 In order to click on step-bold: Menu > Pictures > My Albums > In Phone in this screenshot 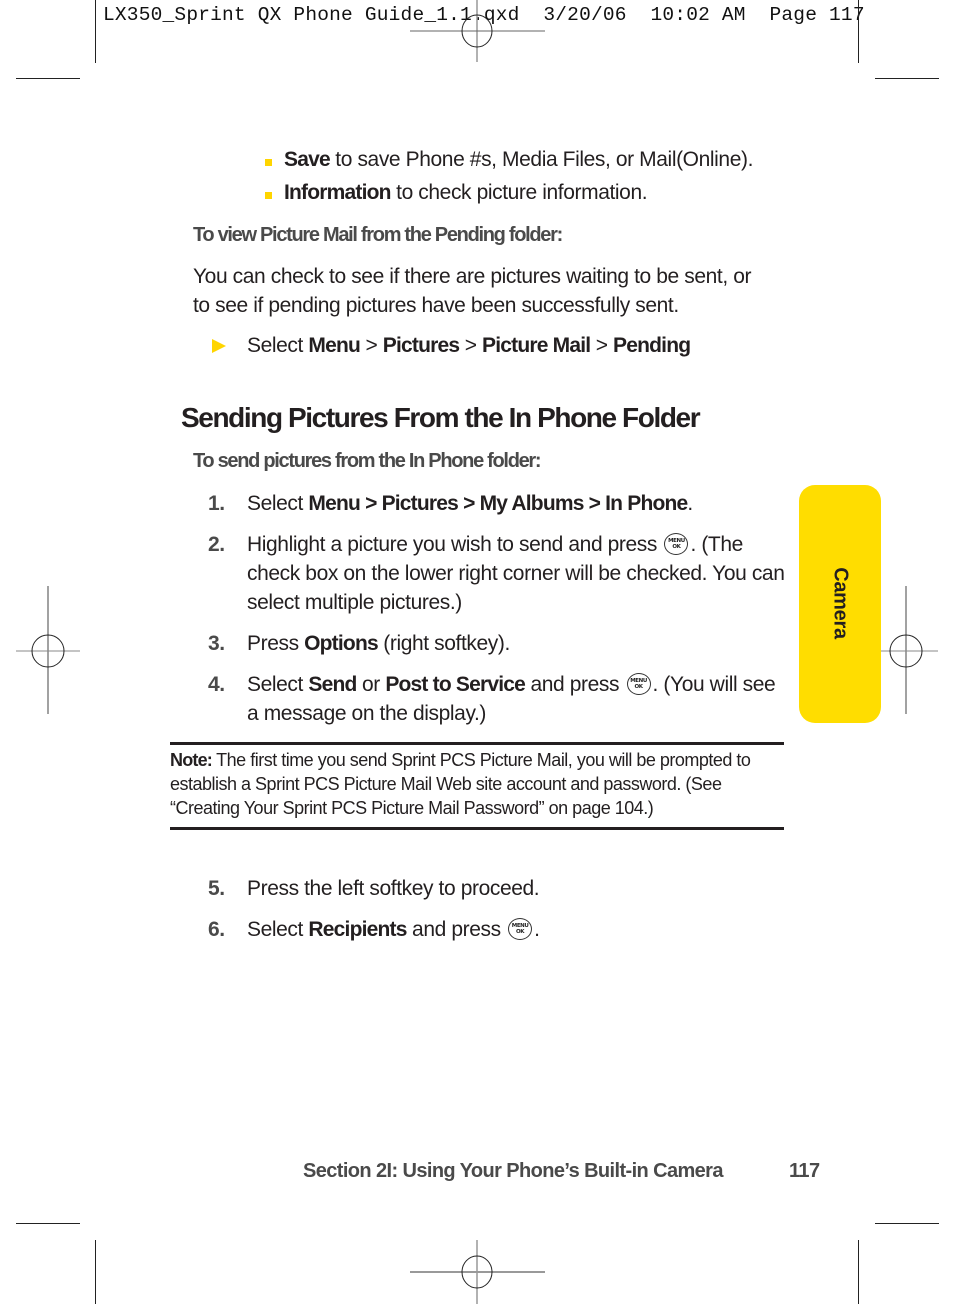, I will do `click(498, 503)`.